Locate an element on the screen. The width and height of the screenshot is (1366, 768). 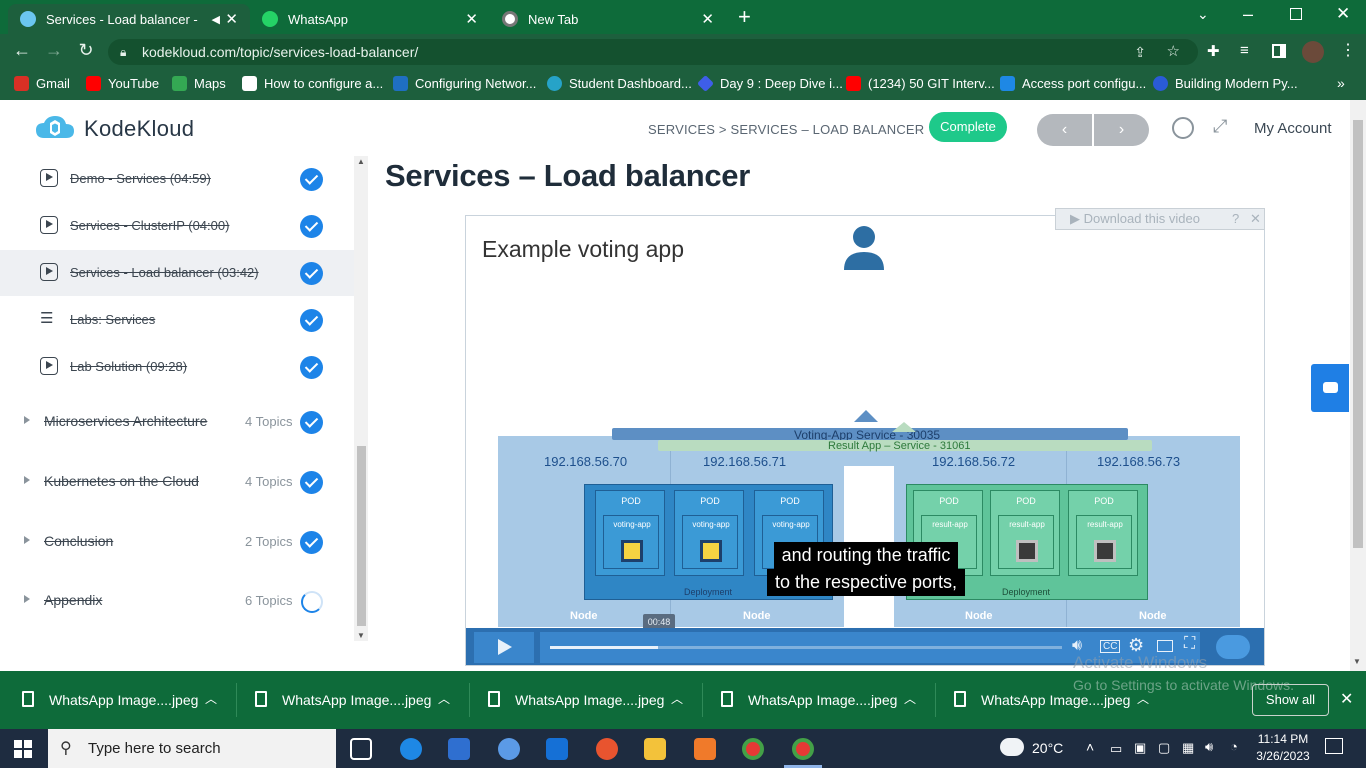
chrome-menu-icon: ⋮ is located at coordinates (1348, 50).